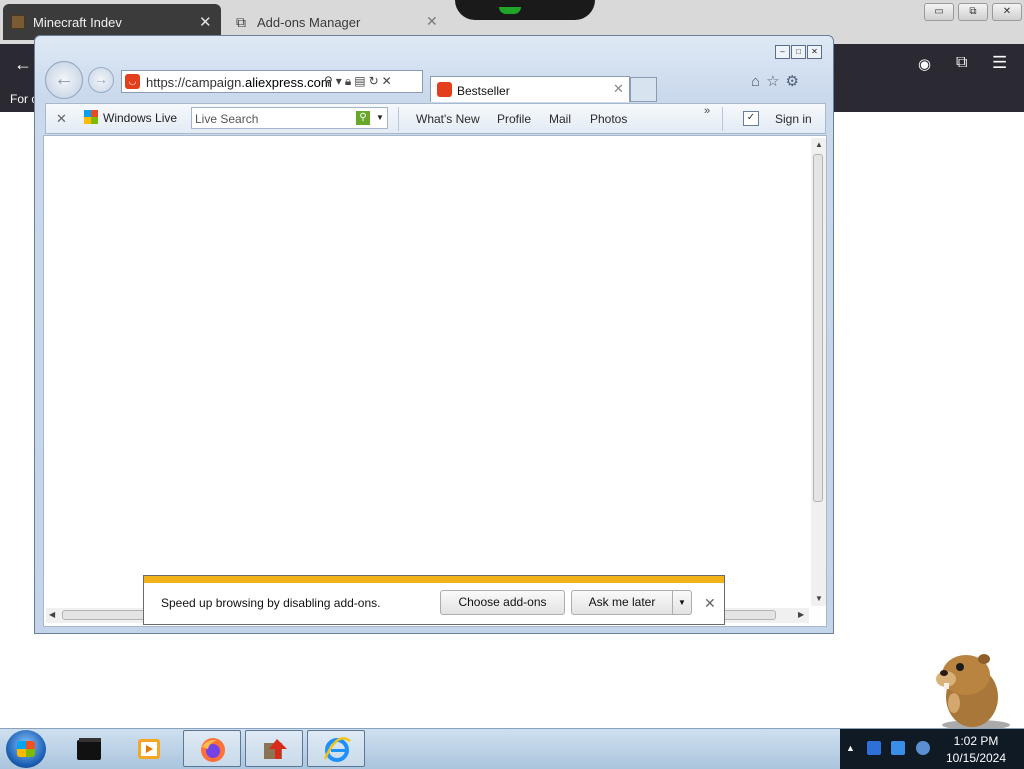  What do you see at coordinates (61, 119) in the screenshot?
I see `close-toolbar-icon: ✕` at bounding box center [61, 119].